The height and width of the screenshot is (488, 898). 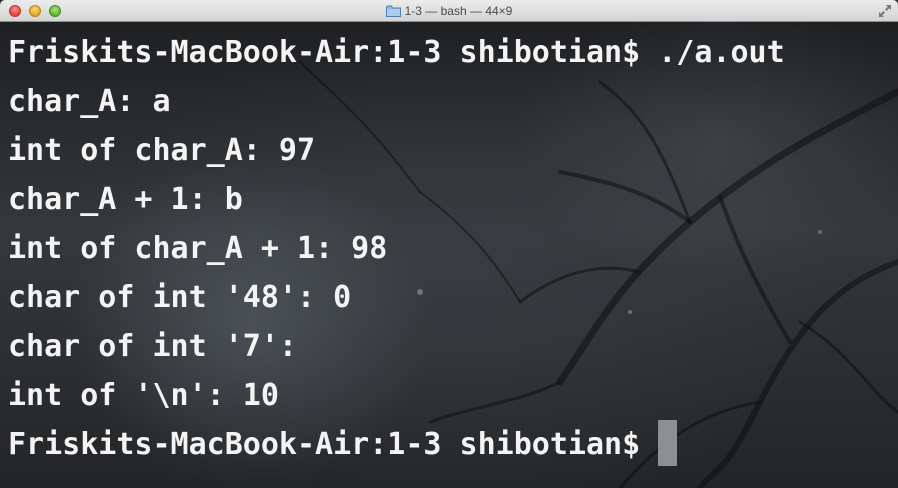 I want to click on window-title: 1-3 — bash — 44×9, so click(x=449, y=11).